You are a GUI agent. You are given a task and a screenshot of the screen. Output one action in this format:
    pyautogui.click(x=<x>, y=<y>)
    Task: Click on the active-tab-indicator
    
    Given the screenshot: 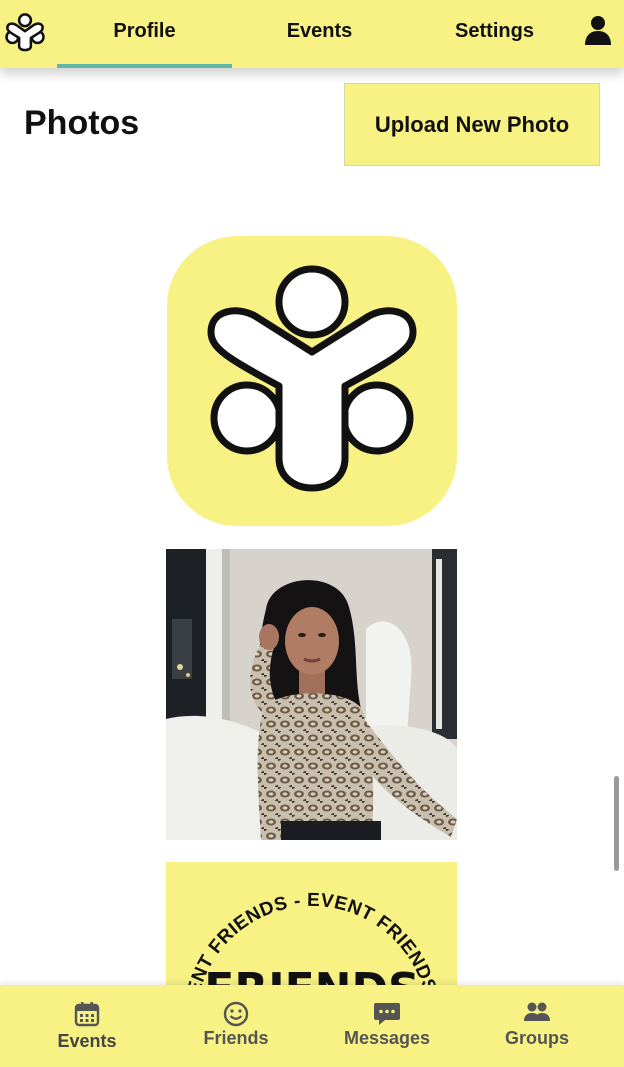 What is the action you would take?
    pyautogui.click(x=144, y=66)
    